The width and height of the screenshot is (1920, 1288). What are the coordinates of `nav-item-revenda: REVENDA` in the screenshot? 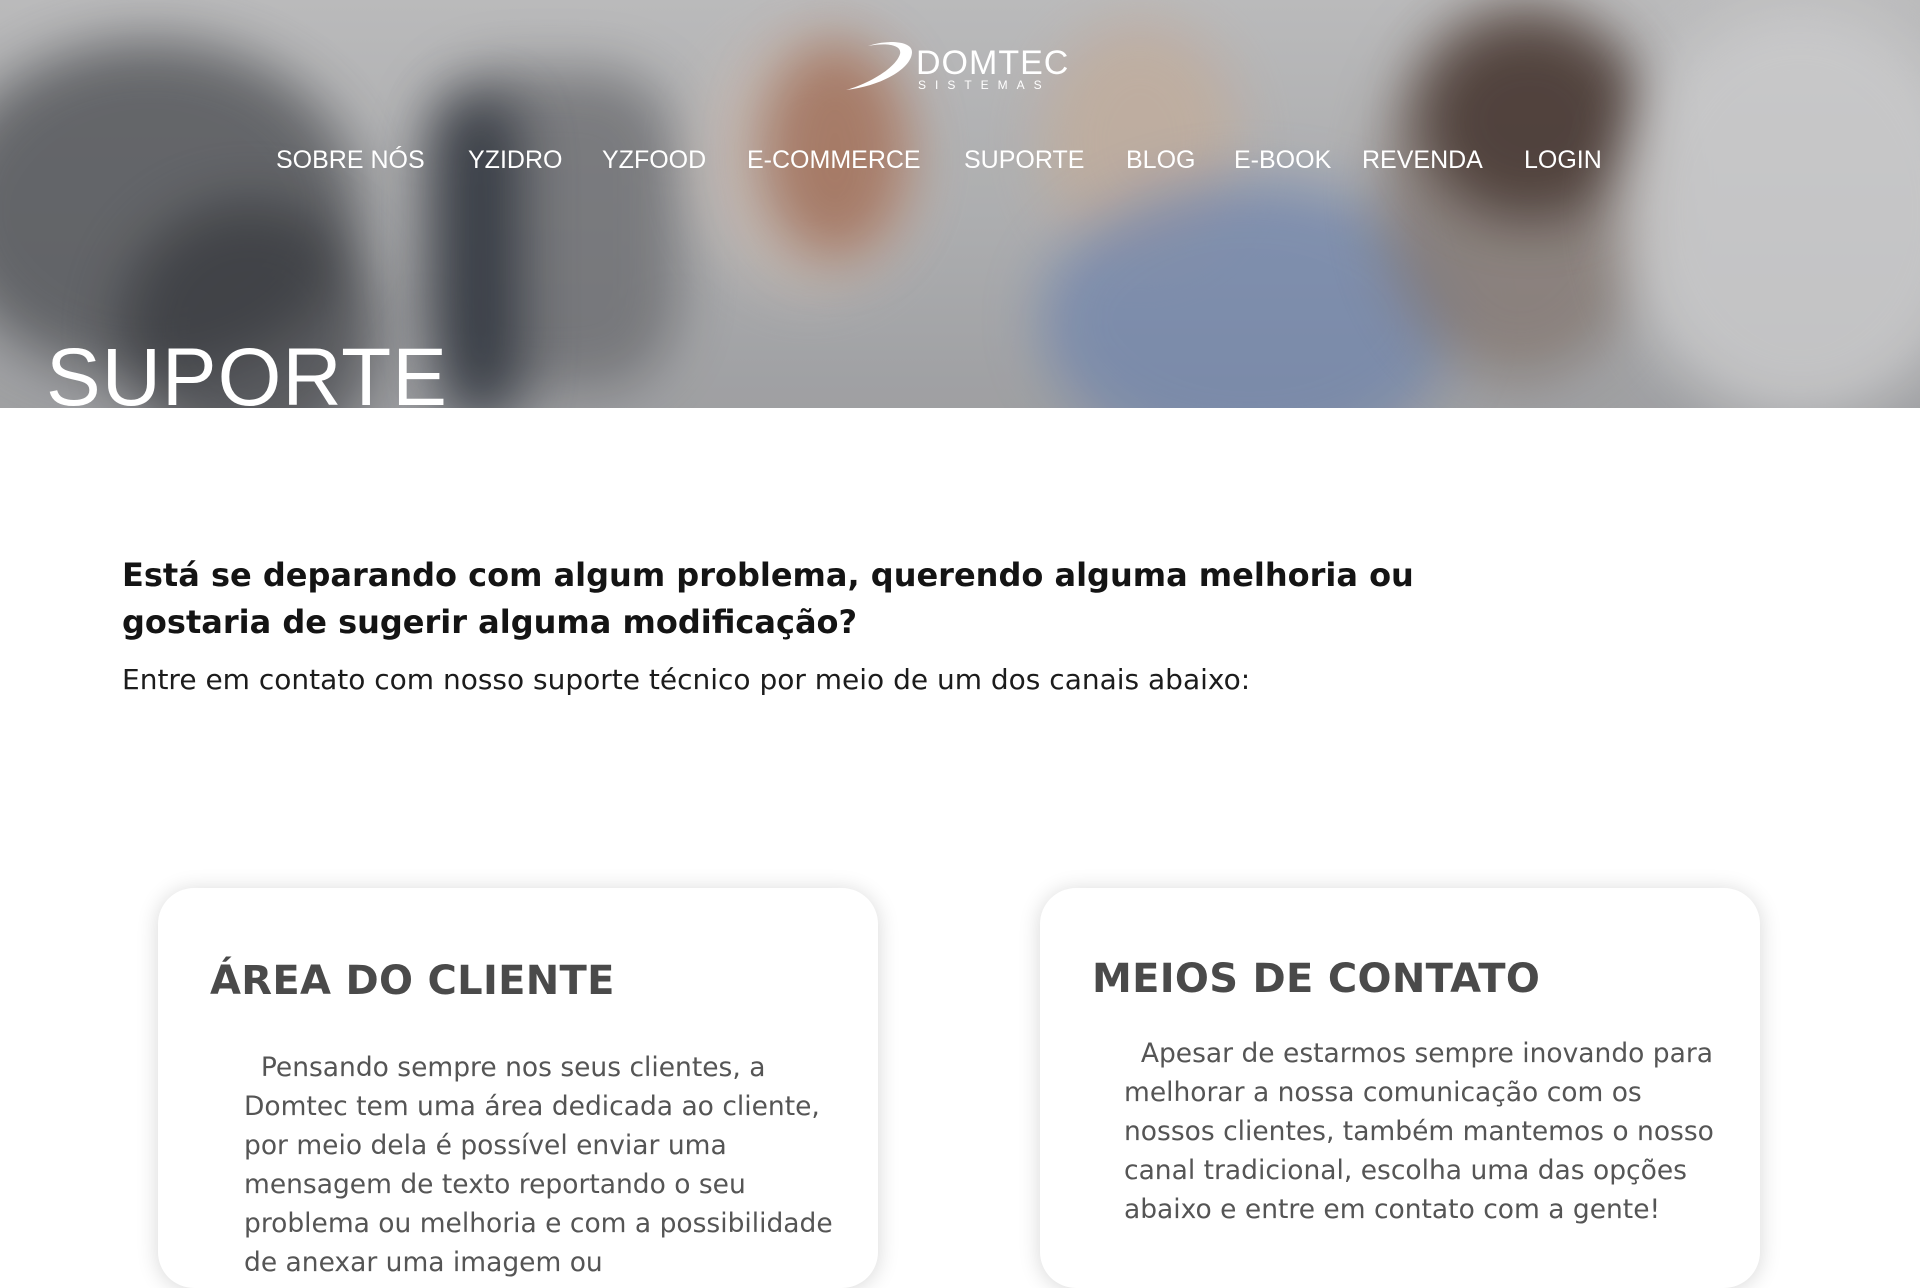 It's located at (1422, 160).